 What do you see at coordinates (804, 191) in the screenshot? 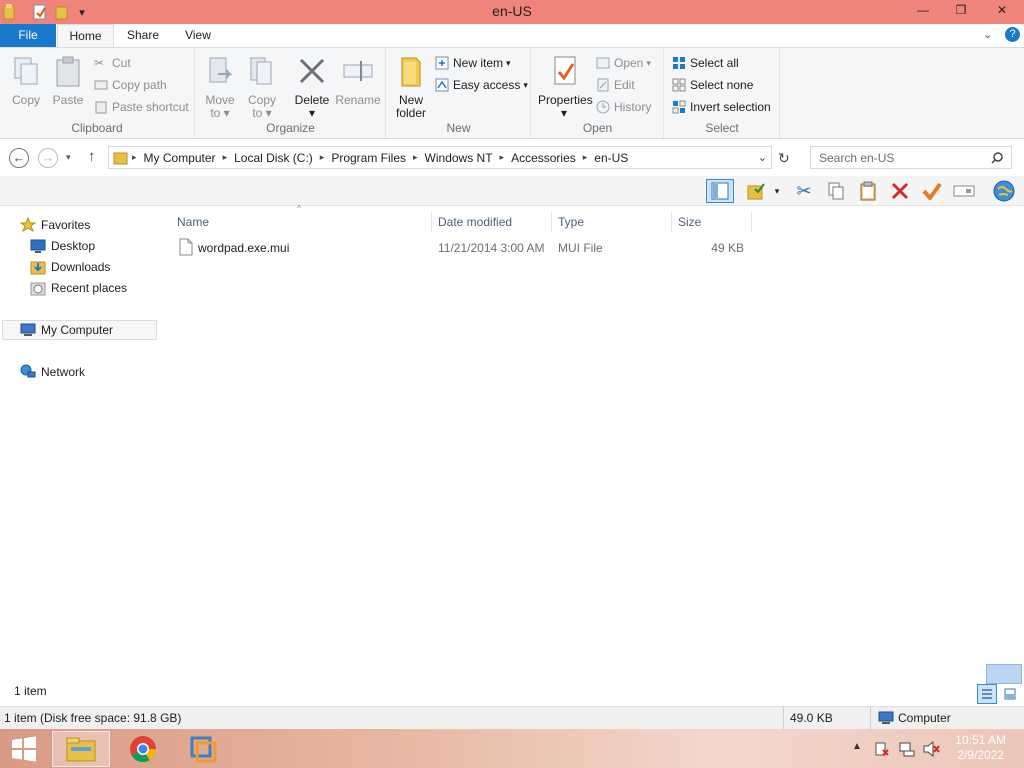
I see `cut-toolbar-icon: ✂` at bounding box center [804, 191].